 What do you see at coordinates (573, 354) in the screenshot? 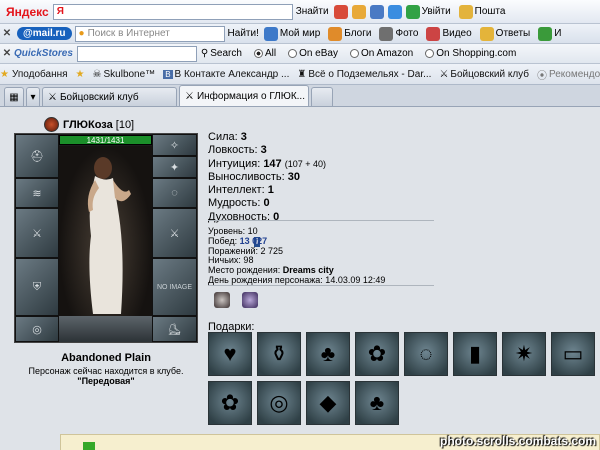
I see `ruler-scroll-icon: ▭` at bounding box center [573, 354].